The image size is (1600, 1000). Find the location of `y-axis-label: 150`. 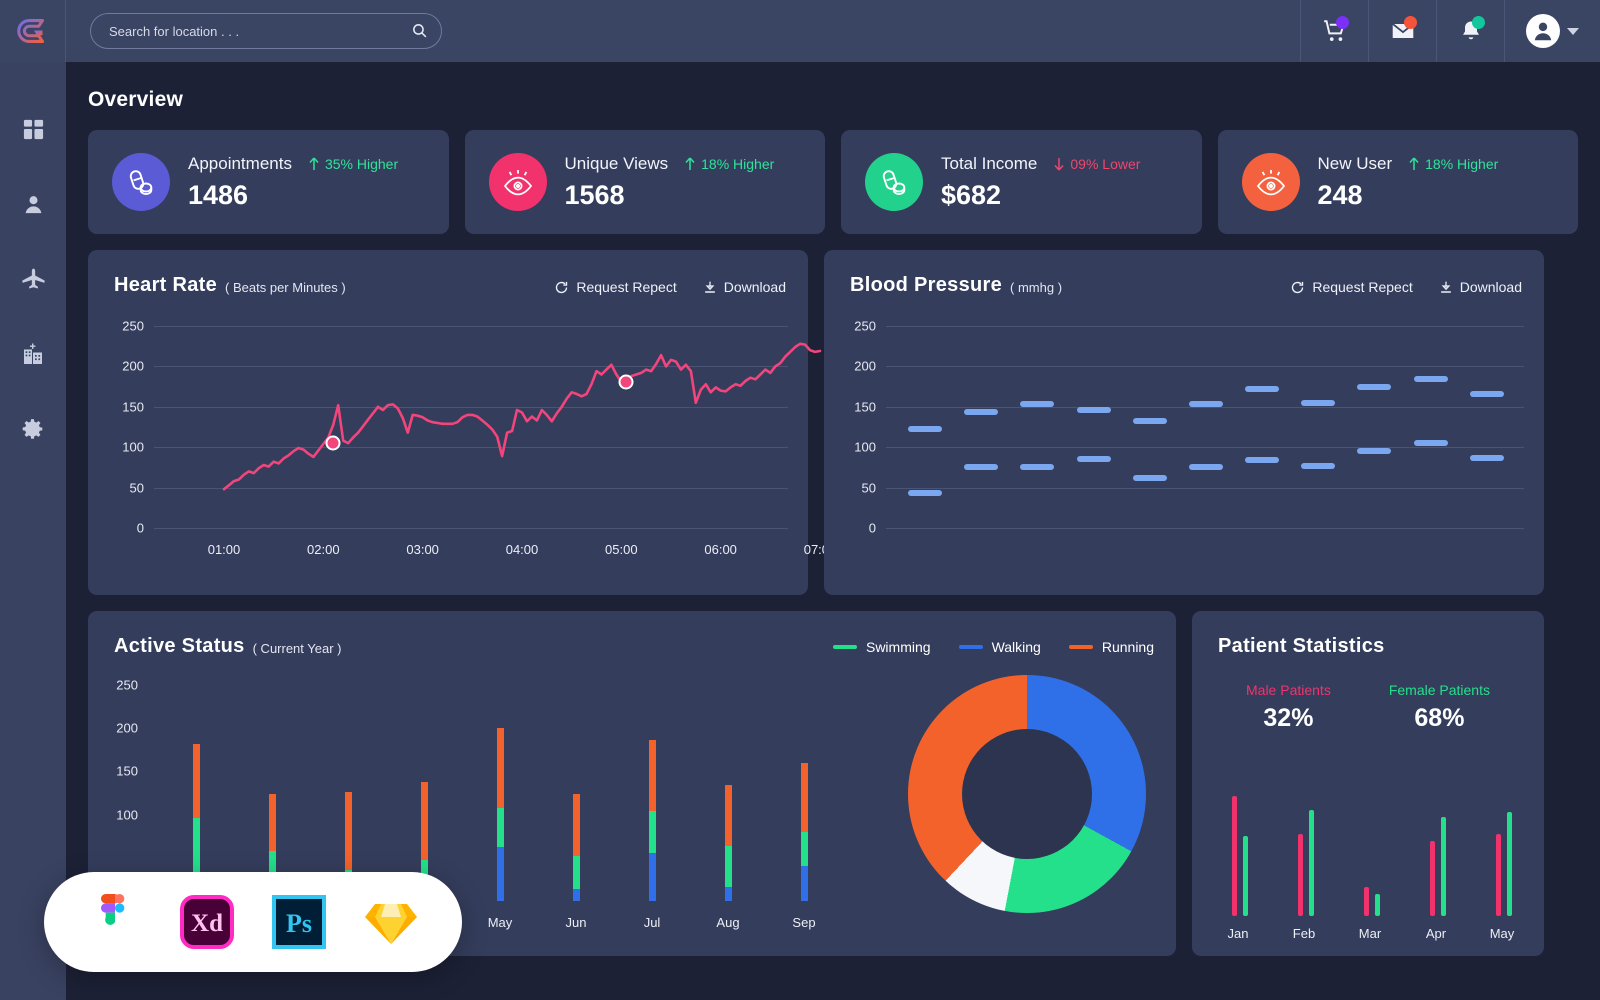

y-axis-label: 150 is located at coordinates (127, 771).